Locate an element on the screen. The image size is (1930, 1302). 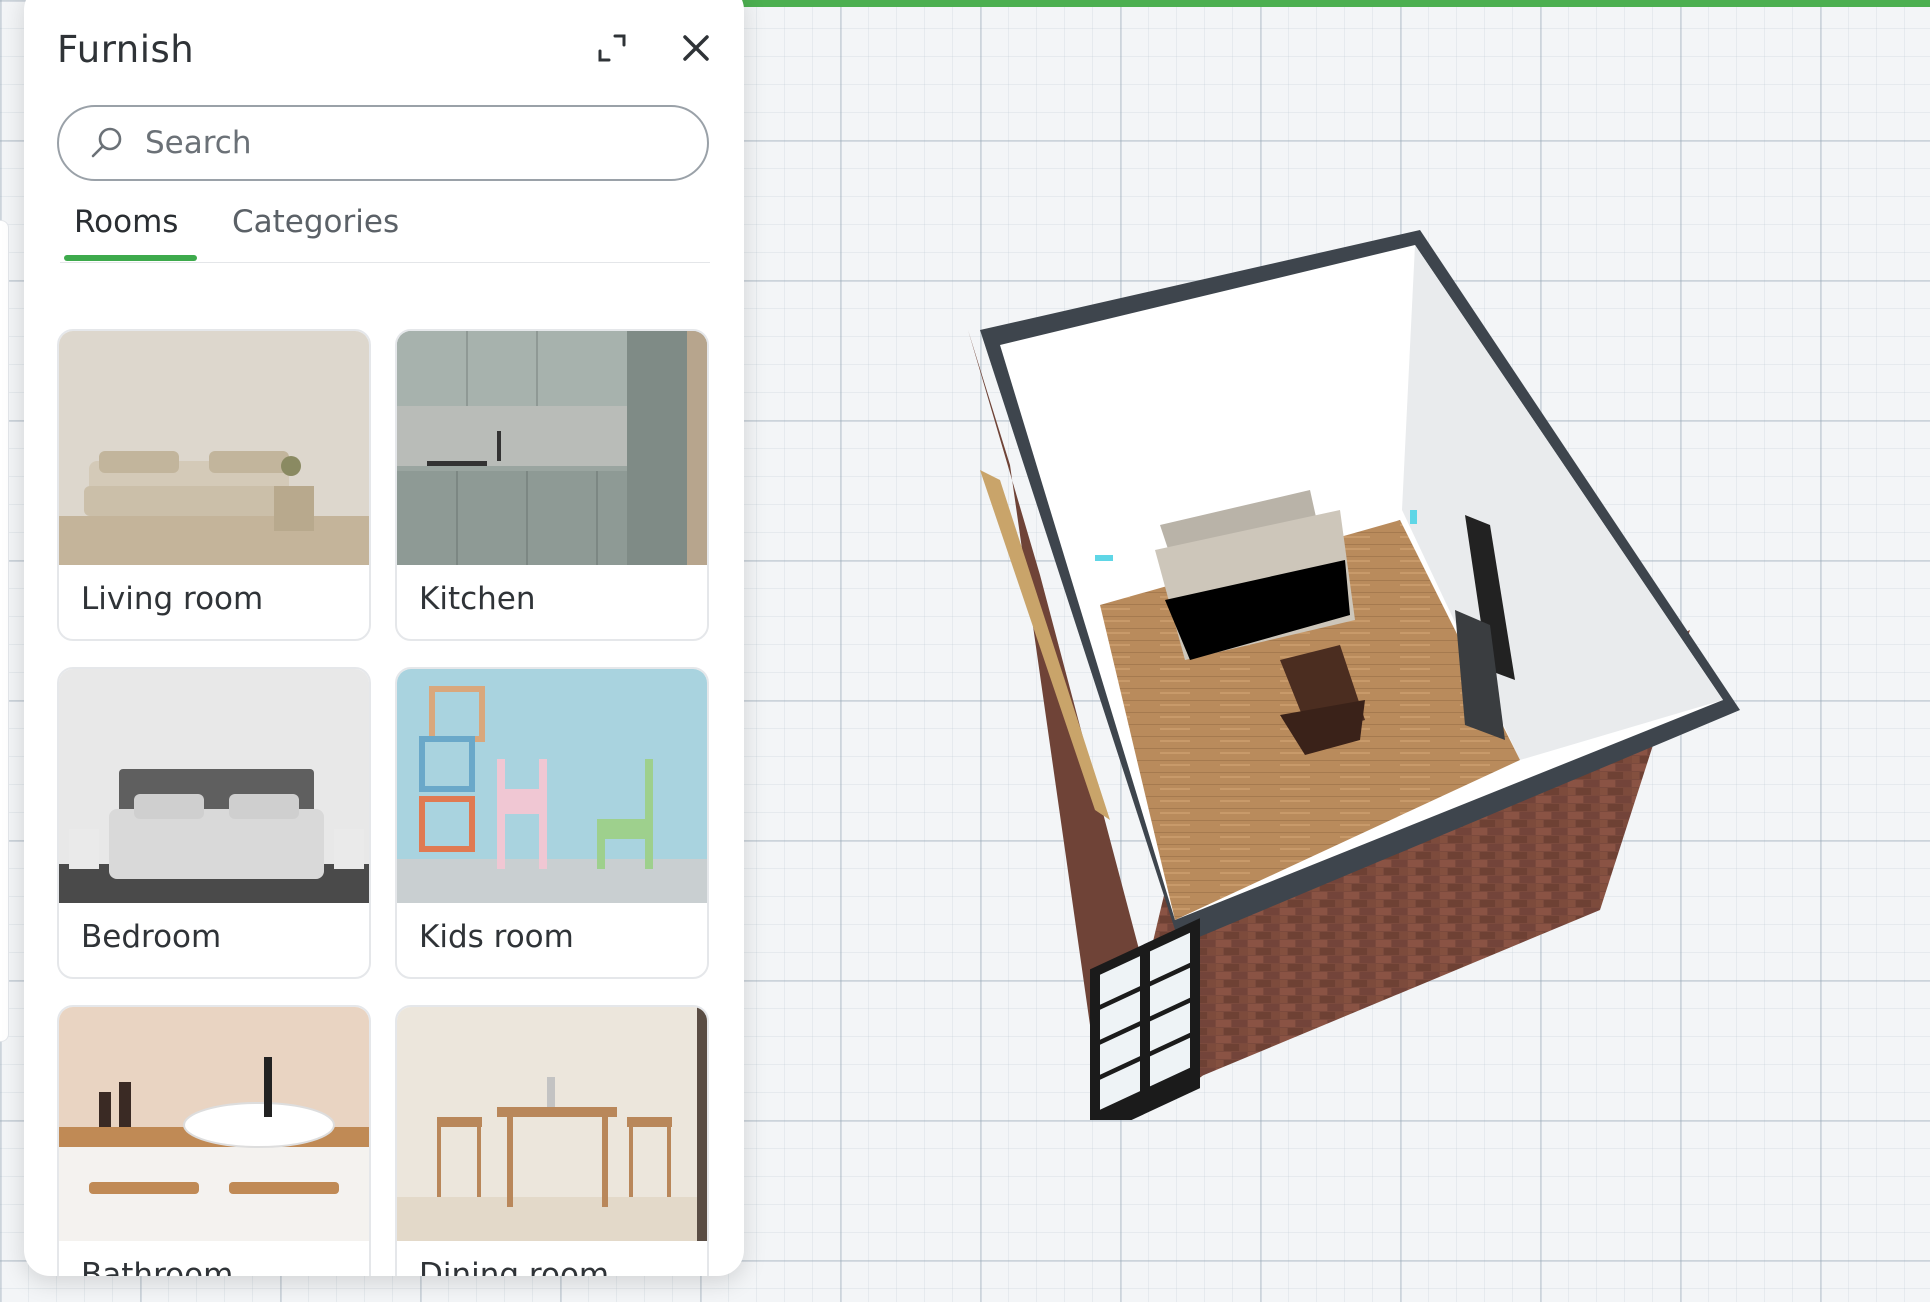
living-room-image is located at coordinates (214, 448).